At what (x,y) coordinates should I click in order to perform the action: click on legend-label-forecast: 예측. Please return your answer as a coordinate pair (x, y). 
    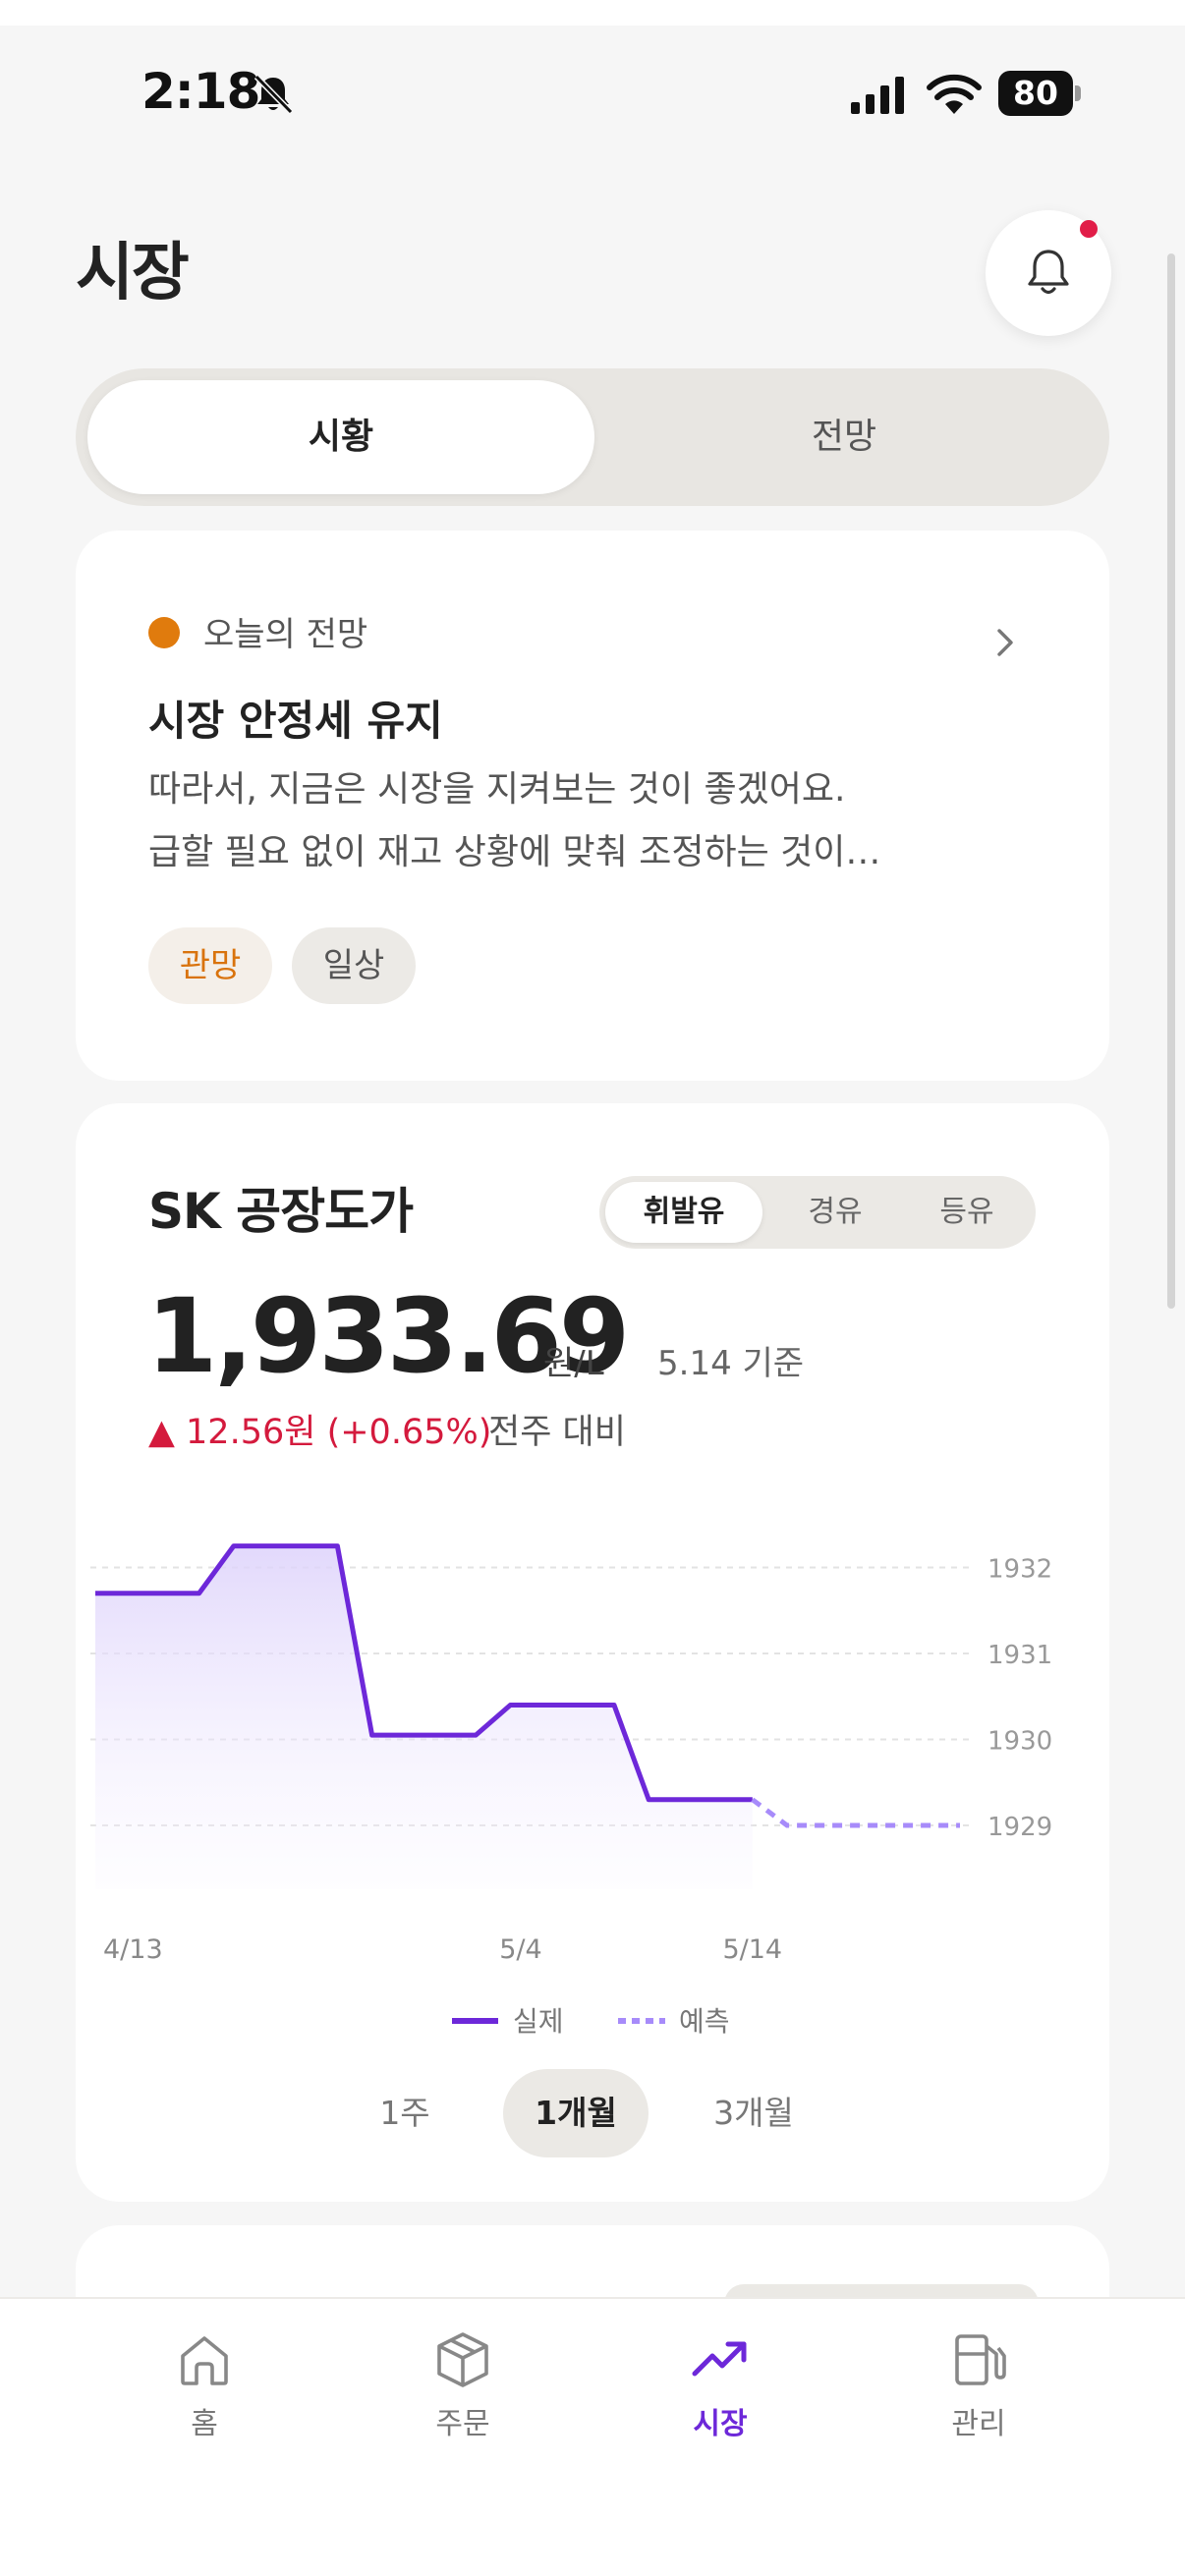
    Looking at the image, I should click on (705, 2021).